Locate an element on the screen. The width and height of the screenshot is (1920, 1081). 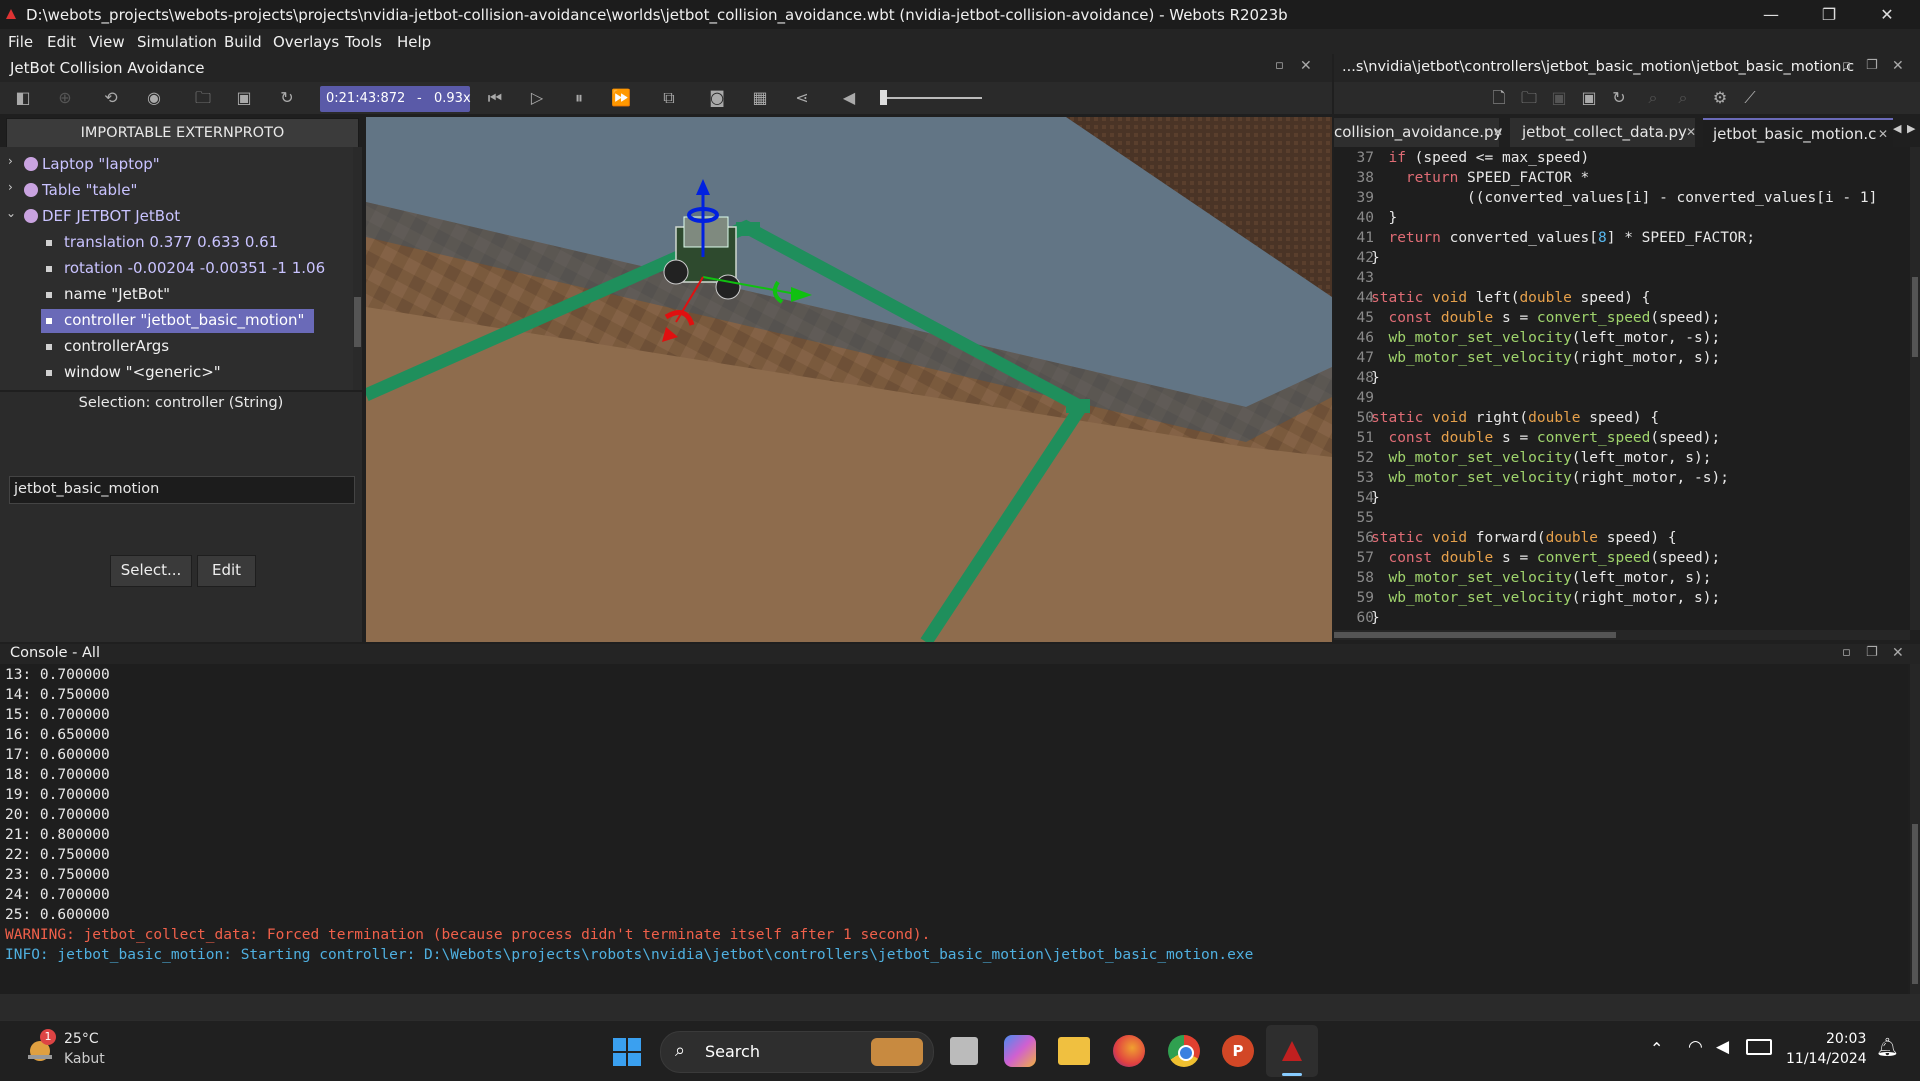
editor-vertical-scrollbar is located at coordinates (1915, 388).